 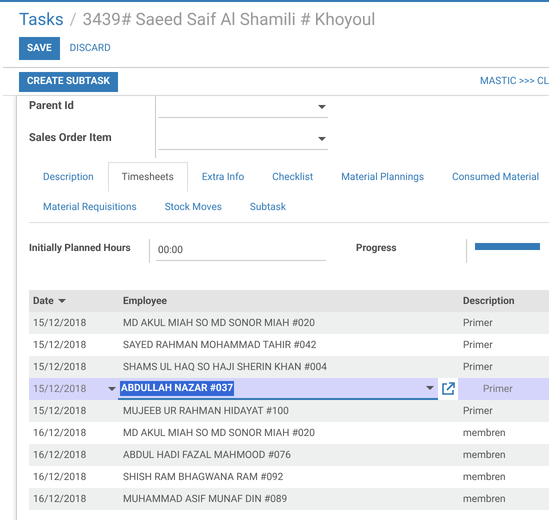 What do you see at coordinates (448, 389) in the screenshot?
I see `external-link-icon` at bounding box center [448, 389].